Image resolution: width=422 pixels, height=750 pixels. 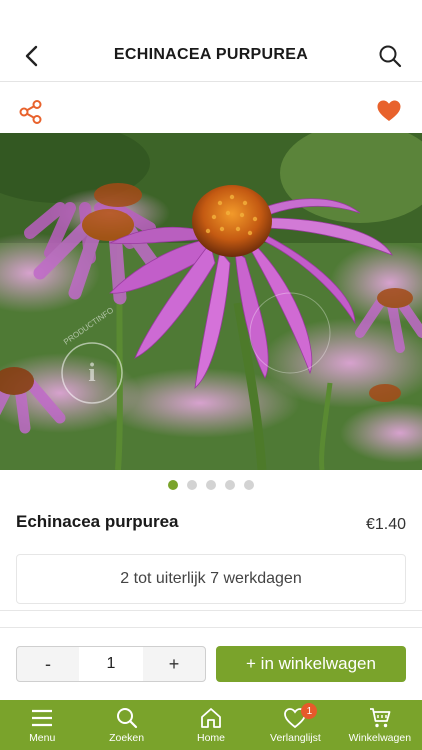 I want to click on product-price: €1.40, so click(x=385, y=524).